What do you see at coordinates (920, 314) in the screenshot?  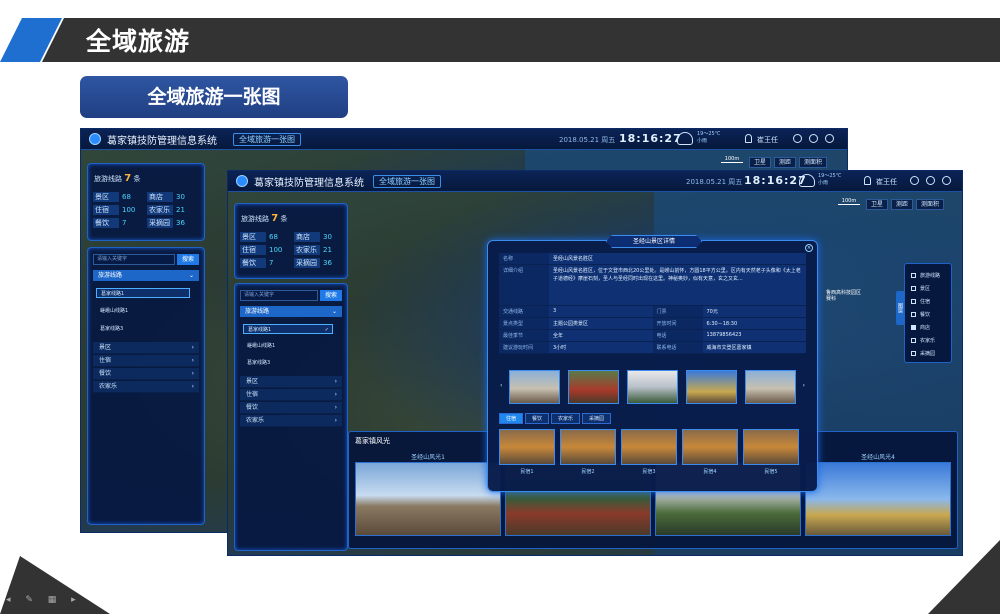 I see `layer-checkbox: 餐饮` at bounding box center [920, 314].